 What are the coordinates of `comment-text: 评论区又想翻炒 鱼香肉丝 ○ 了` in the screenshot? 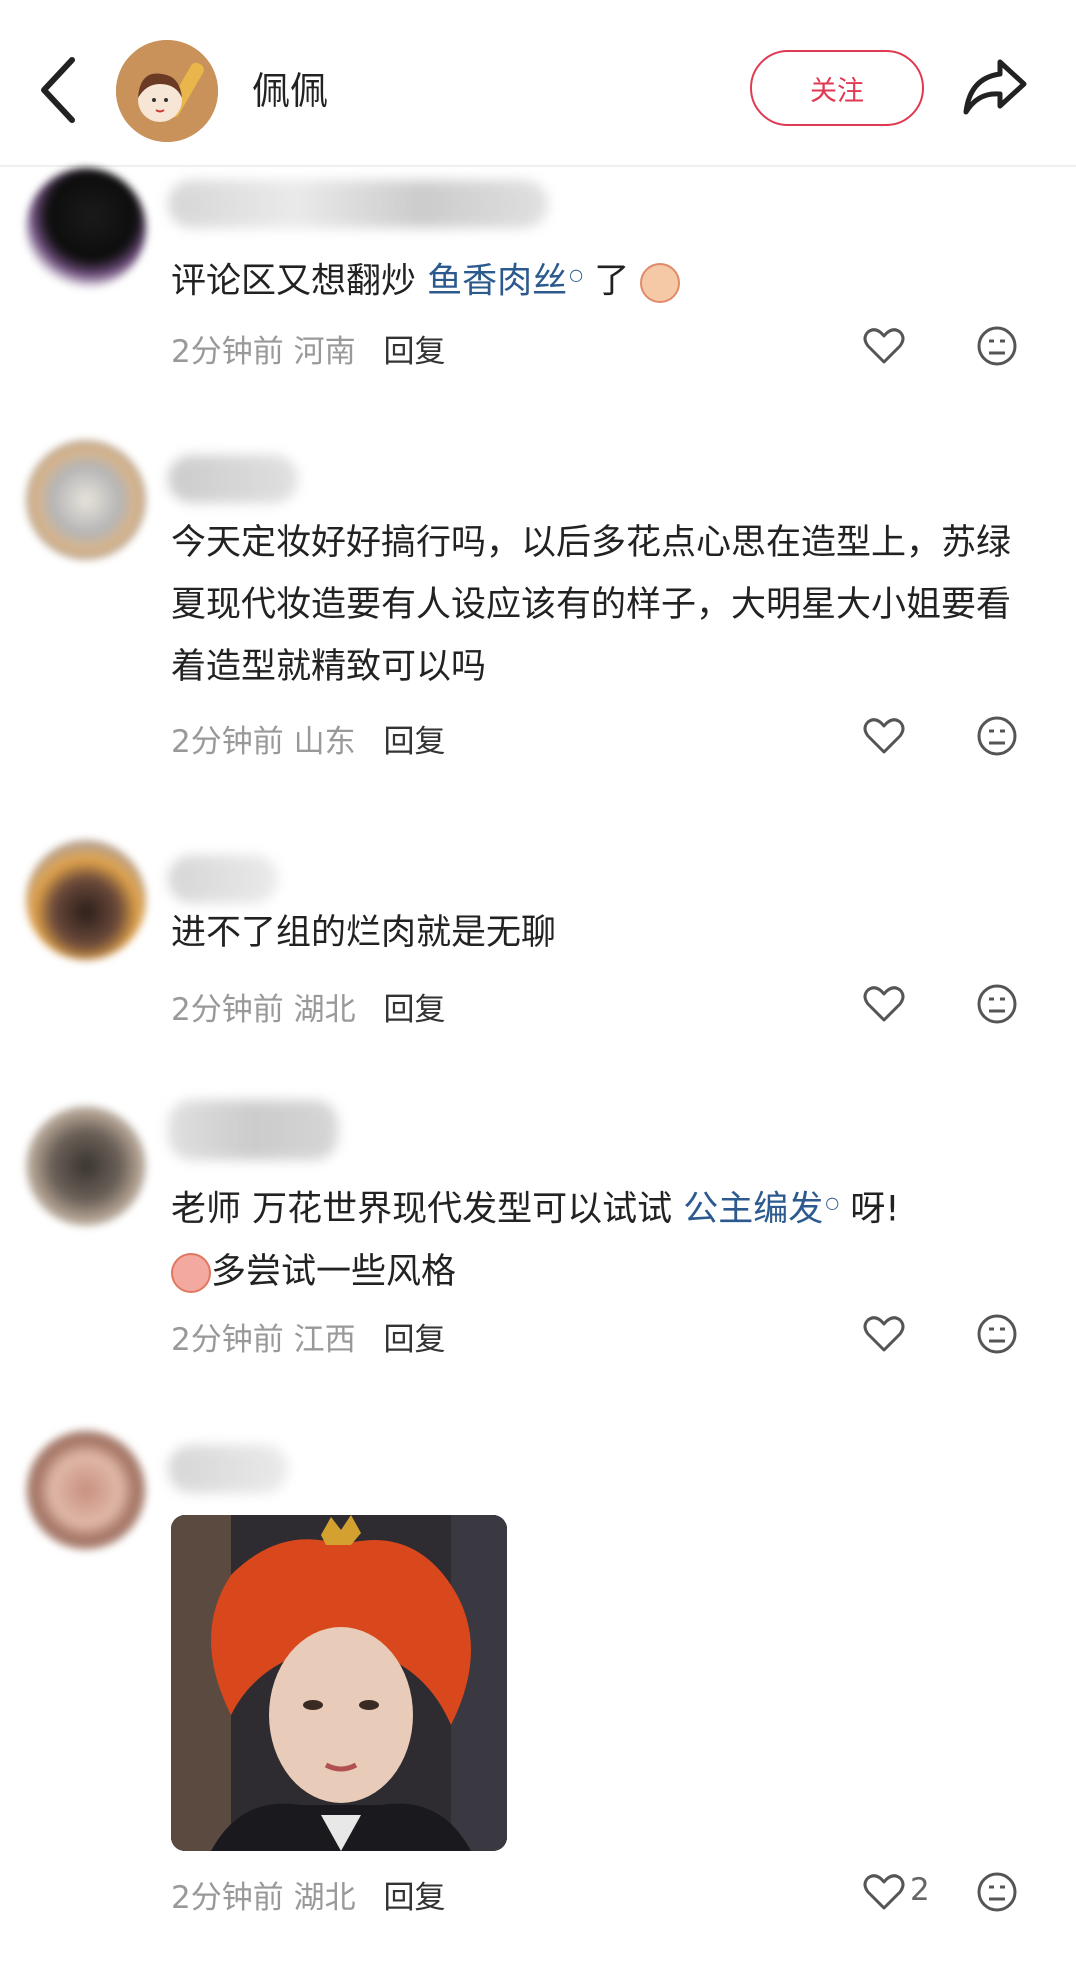 It's located at (601, 278).